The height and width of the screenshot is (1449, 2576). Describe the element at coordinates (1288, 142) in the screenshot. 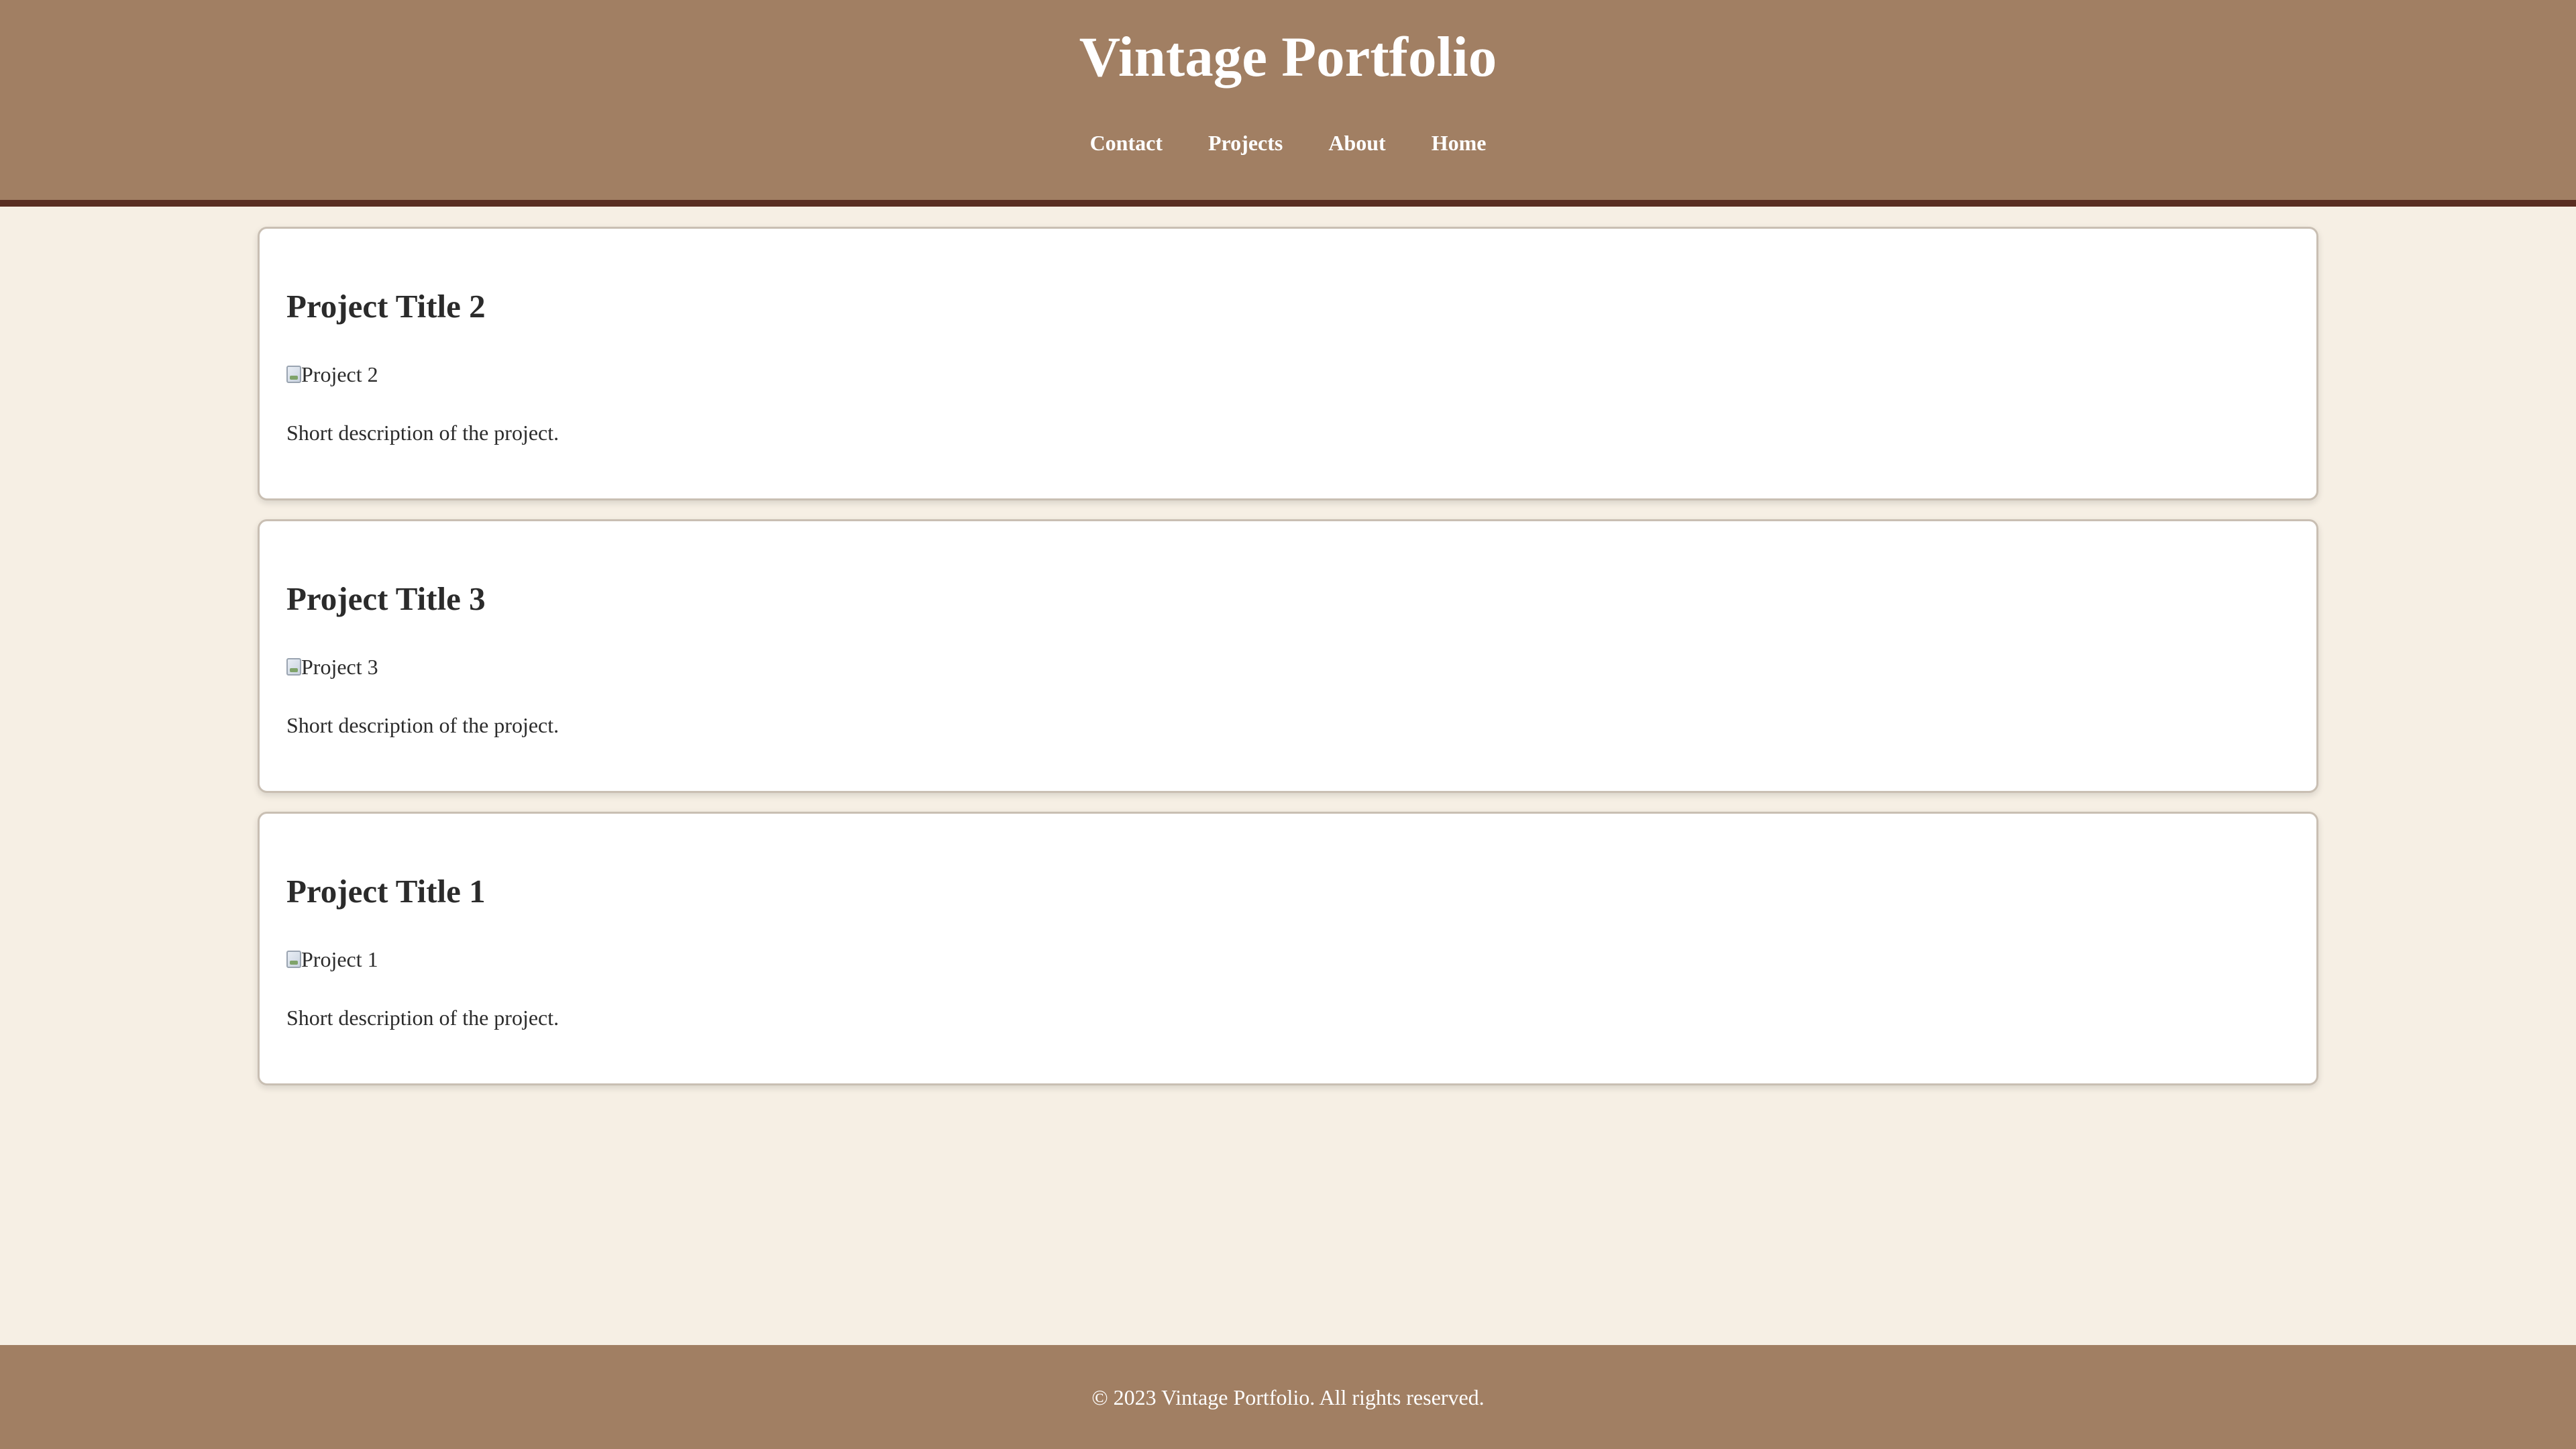

I see `main-nav: Contact Projects About Home` at that location.